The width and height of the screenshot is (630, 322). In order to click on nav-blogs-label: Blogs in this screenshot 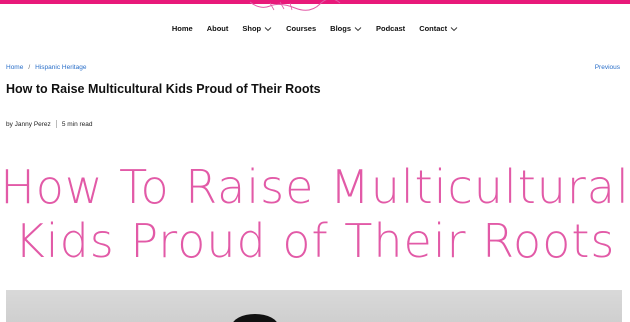, I will do `click(340, 28)`.